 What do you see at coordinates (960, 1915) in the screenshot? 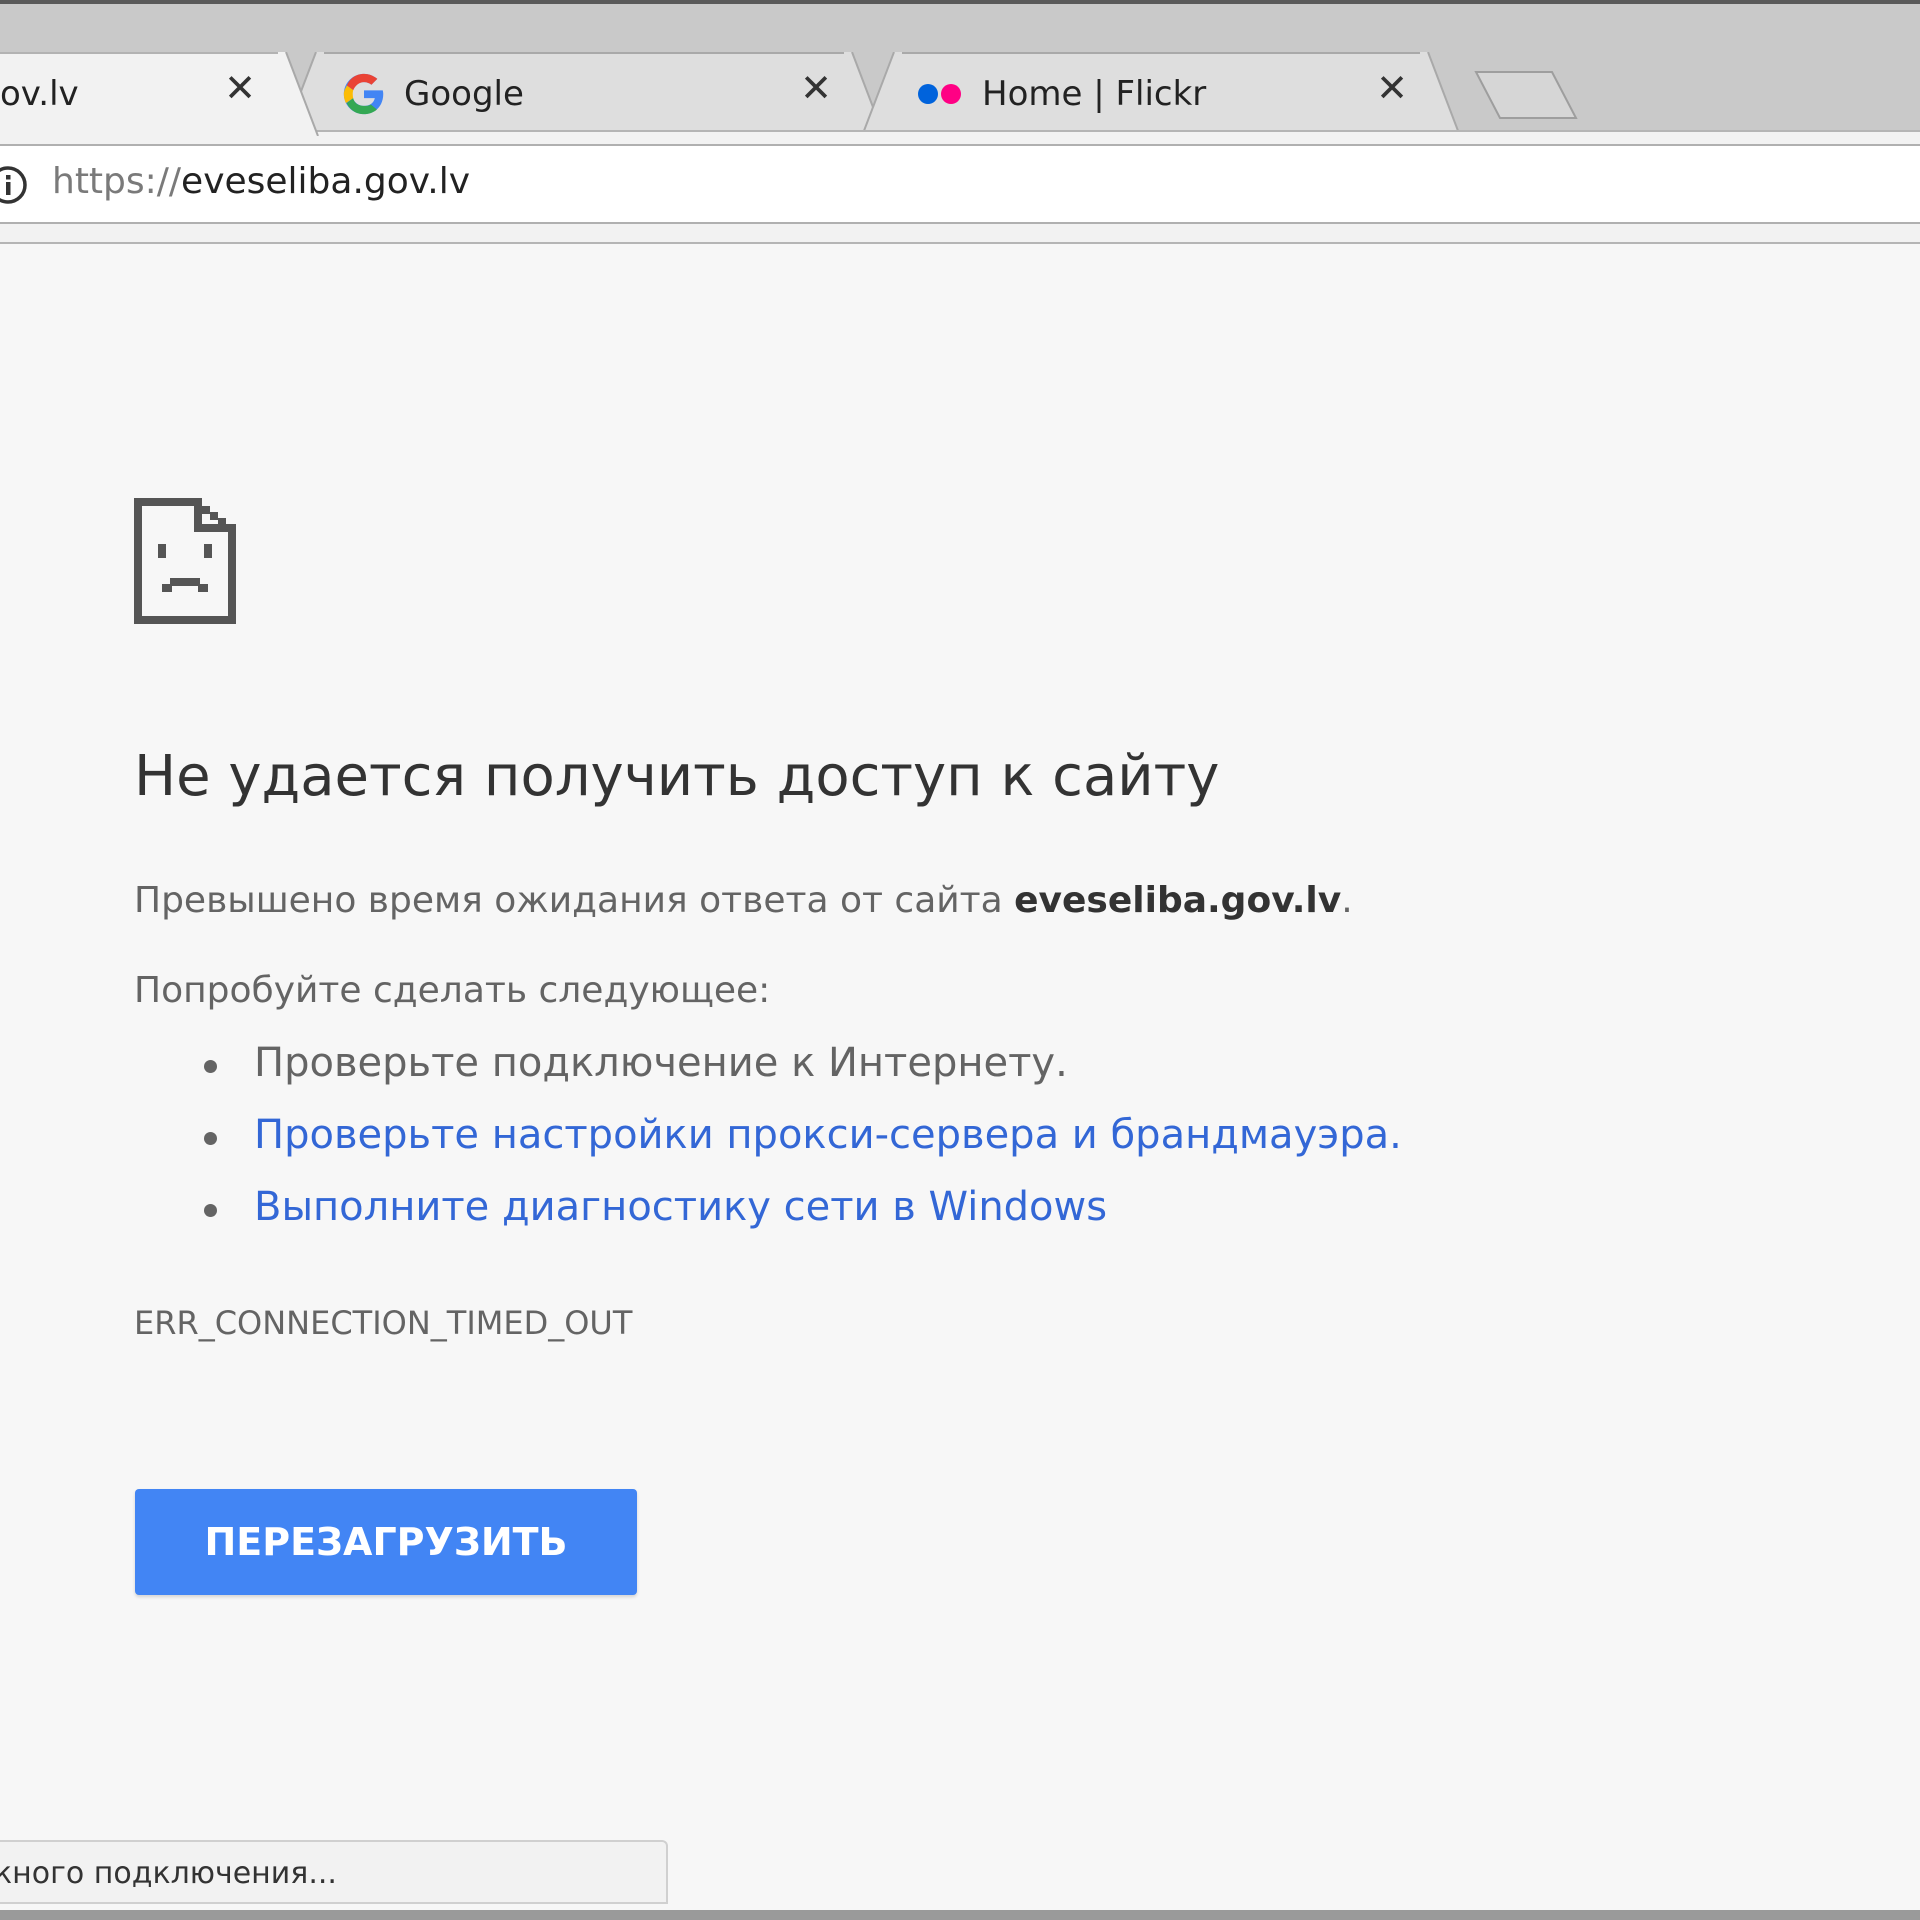
I see `window-frame-bottom` at bounding box center [960, 1915].